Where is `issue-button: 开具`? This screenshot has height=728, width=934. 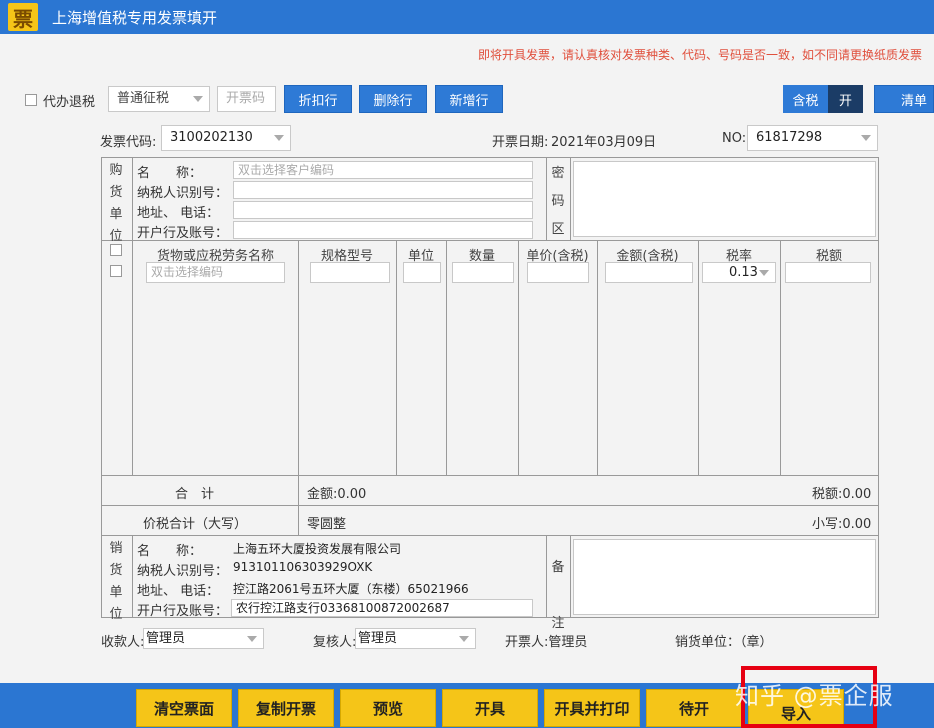
issue-button: 开具 is located at coordinates (490, 708).